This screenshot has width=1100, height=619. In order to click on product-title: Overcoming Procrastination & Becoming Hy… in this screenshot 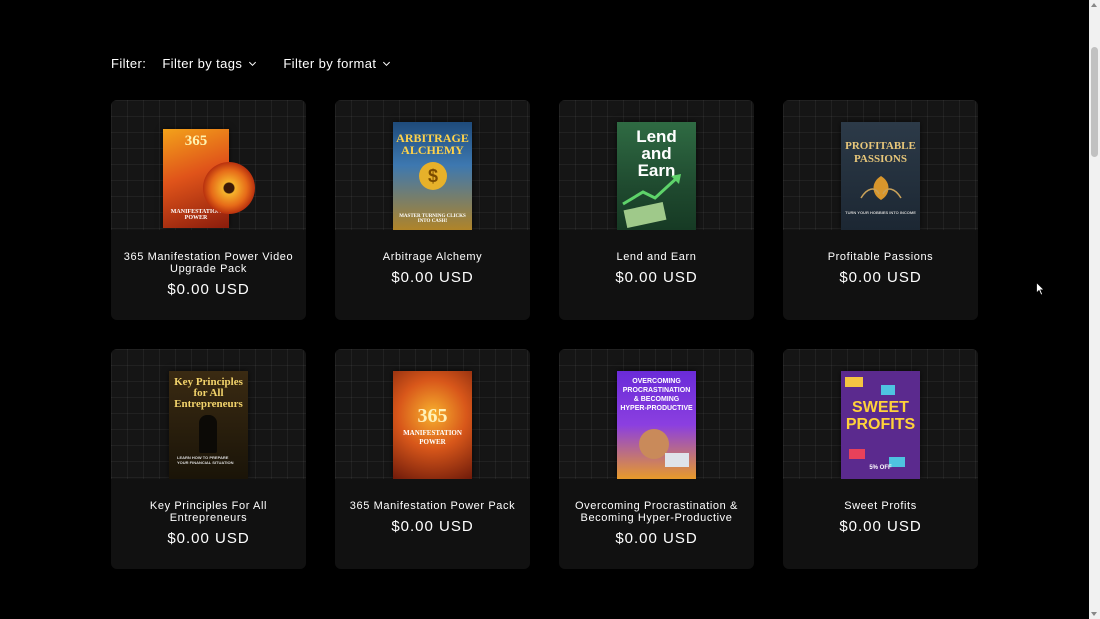, I will do `click(656, 512)`.